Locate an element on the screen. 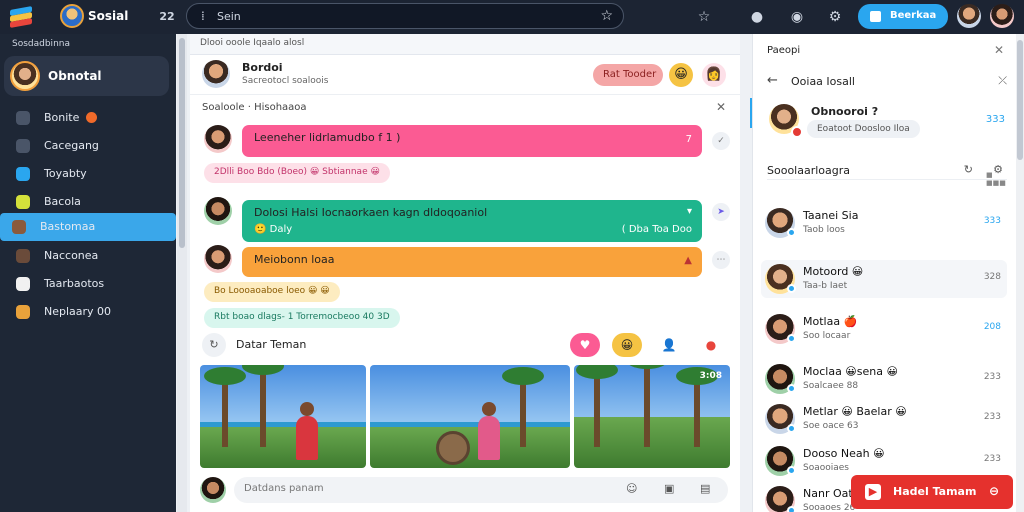 The image size is (1024, 512). emoji-picker-icon: ☺ is located at coordinates (631, 488).